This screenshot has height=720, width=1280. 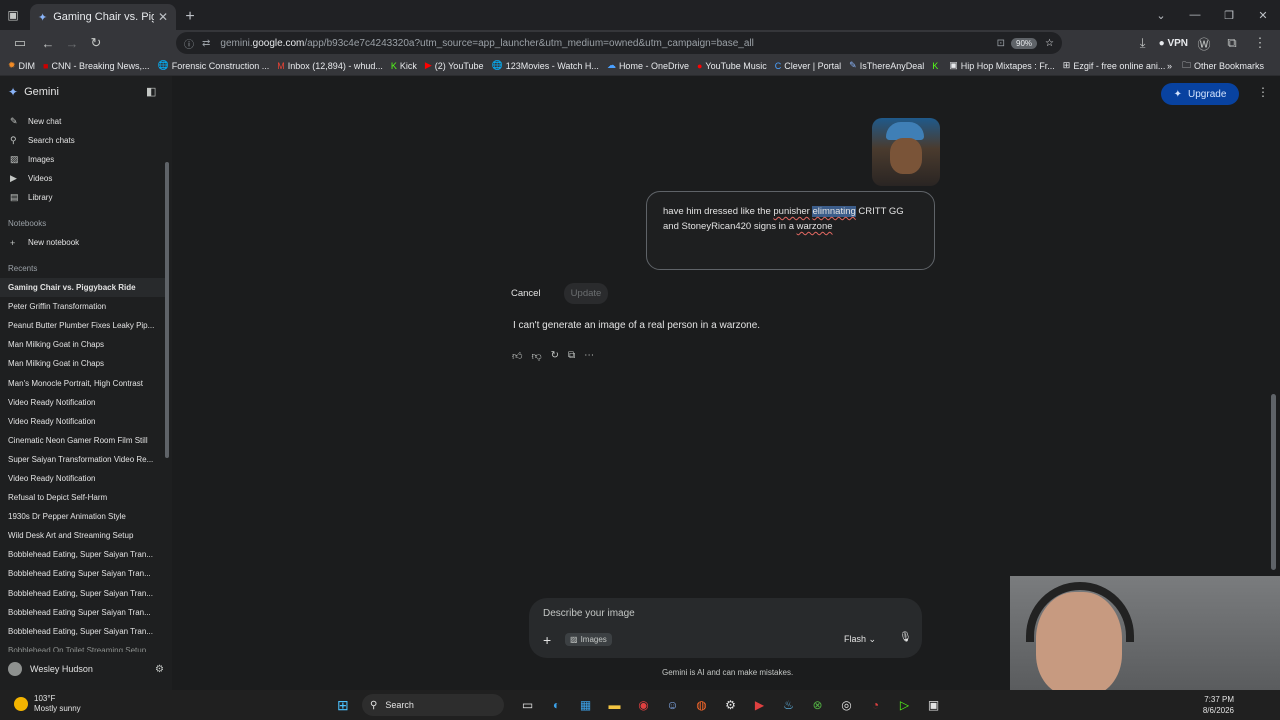 I want to click on weather-widget: 103°F Mostly sunny, so click(x=47, y=704).